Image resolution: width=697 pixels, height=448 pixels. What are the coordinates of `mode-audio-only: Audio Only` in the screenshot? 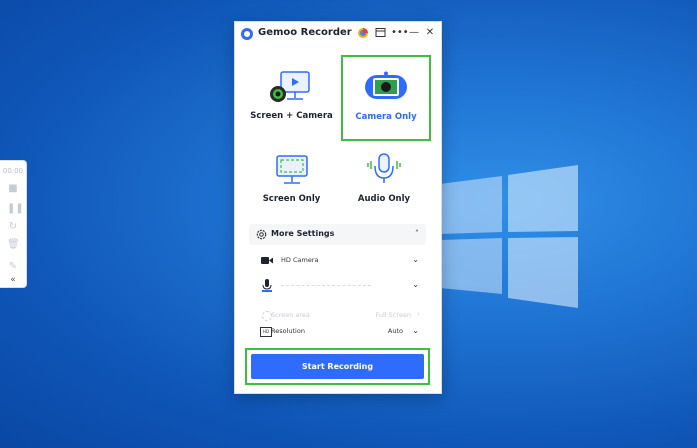 It's located at (384, 183).